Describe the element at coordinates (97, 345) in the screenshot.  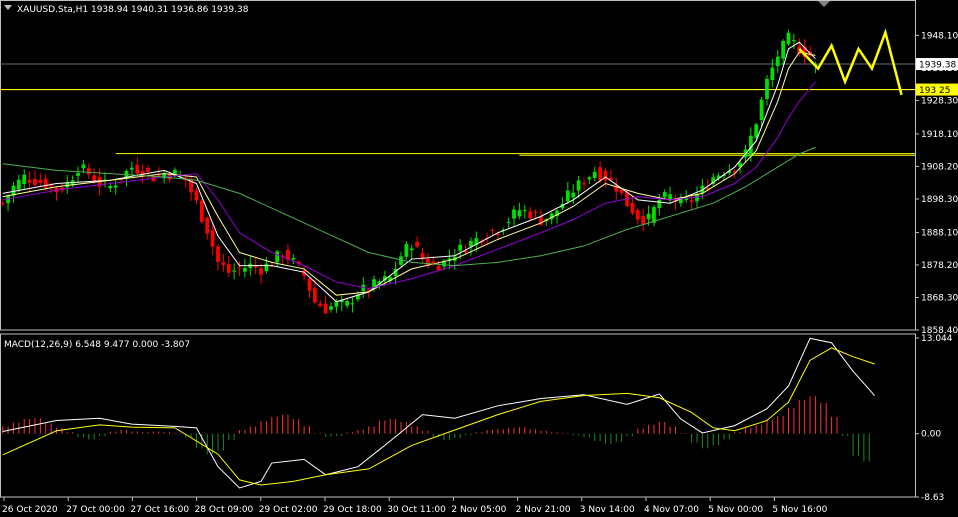
I see `macd-header: MACD(12,26,9) 6.548 9.477 0.000 -3.807` at that location.